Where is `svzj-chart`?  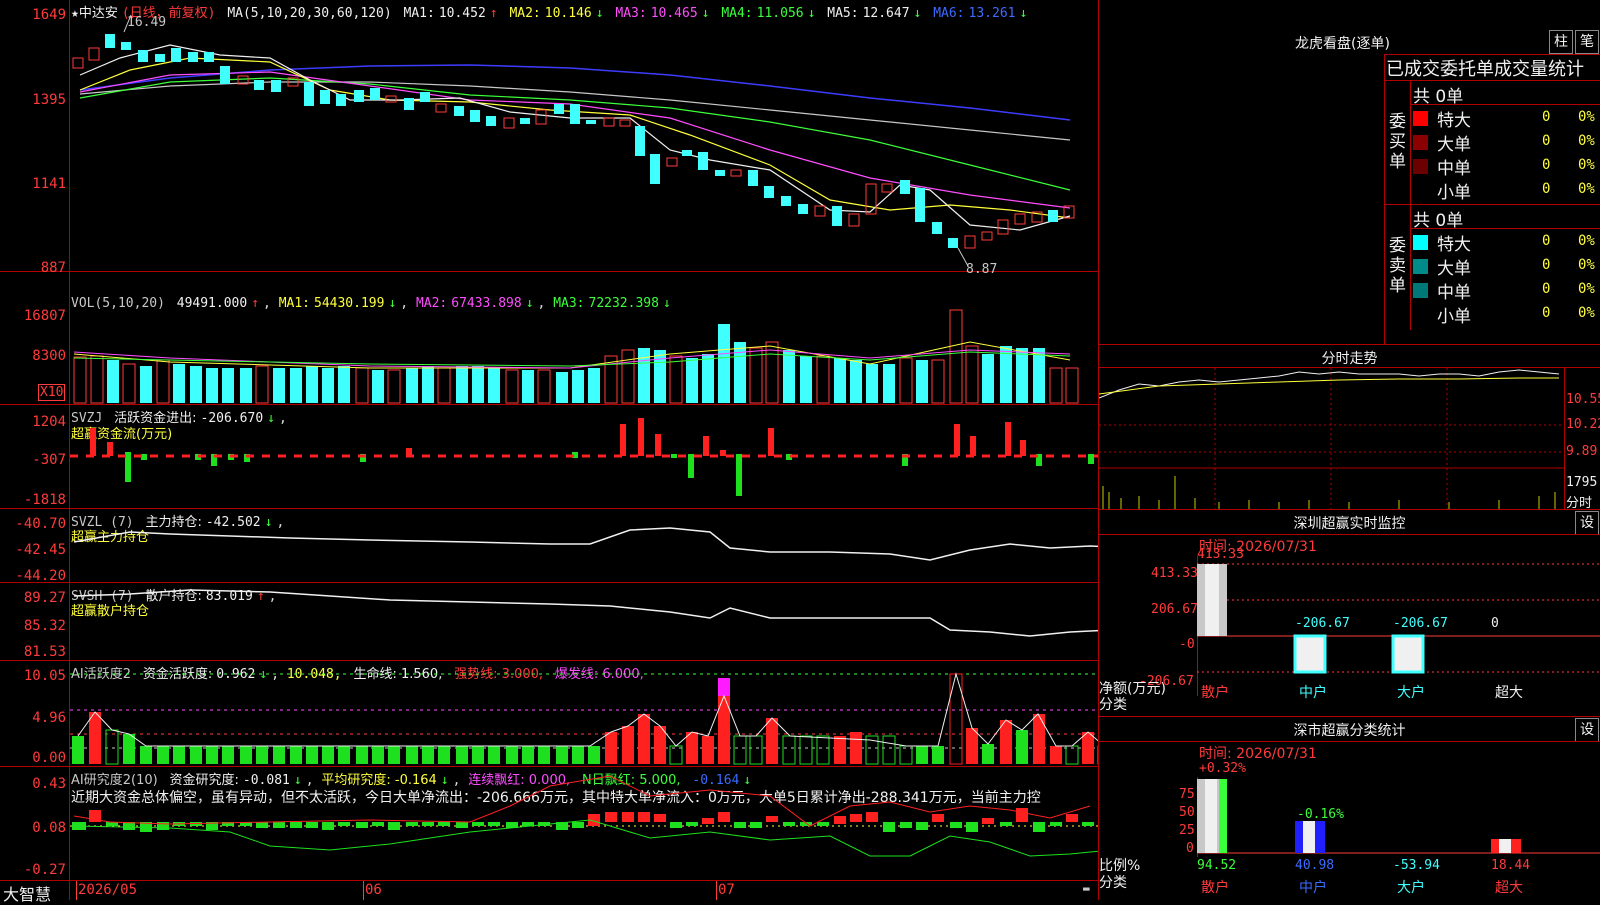 svzj-chart is located at coordinates (584, 456).